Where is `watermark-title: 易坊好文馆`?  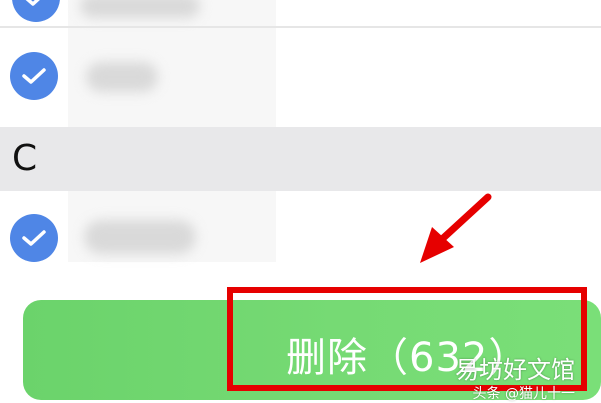
watermark-title: 易坊好文馆 is located at coordinates (515, 370).